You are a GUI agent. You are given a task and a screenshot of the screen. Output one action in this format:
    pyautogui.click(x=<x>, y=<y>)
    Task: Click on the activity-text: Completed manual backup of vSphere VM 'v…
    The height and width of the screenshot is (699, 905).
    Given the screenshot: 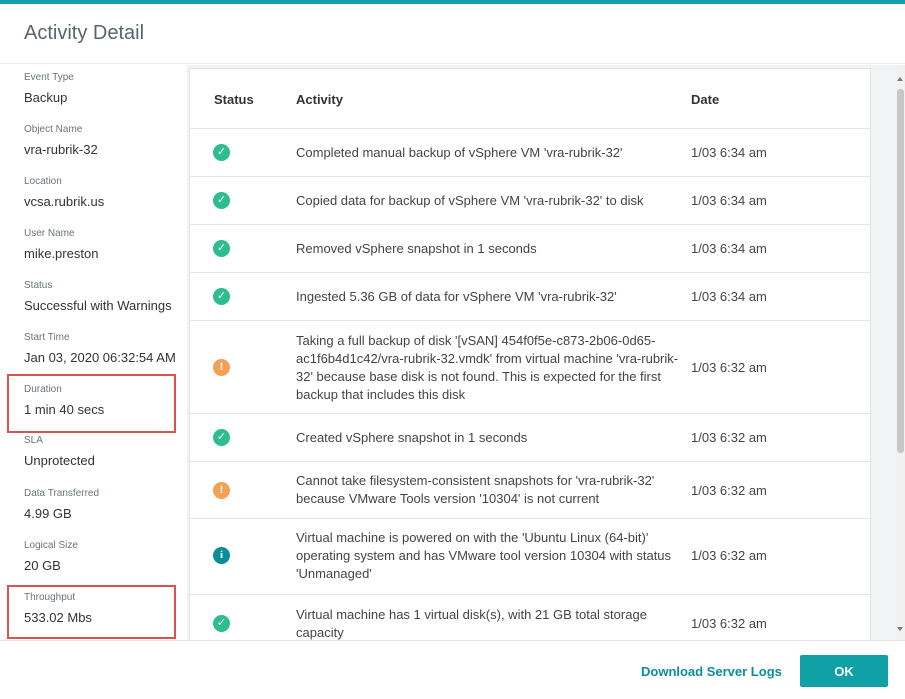 What is the action you would take?
    pyautogui.click(x=459, y=152)
    